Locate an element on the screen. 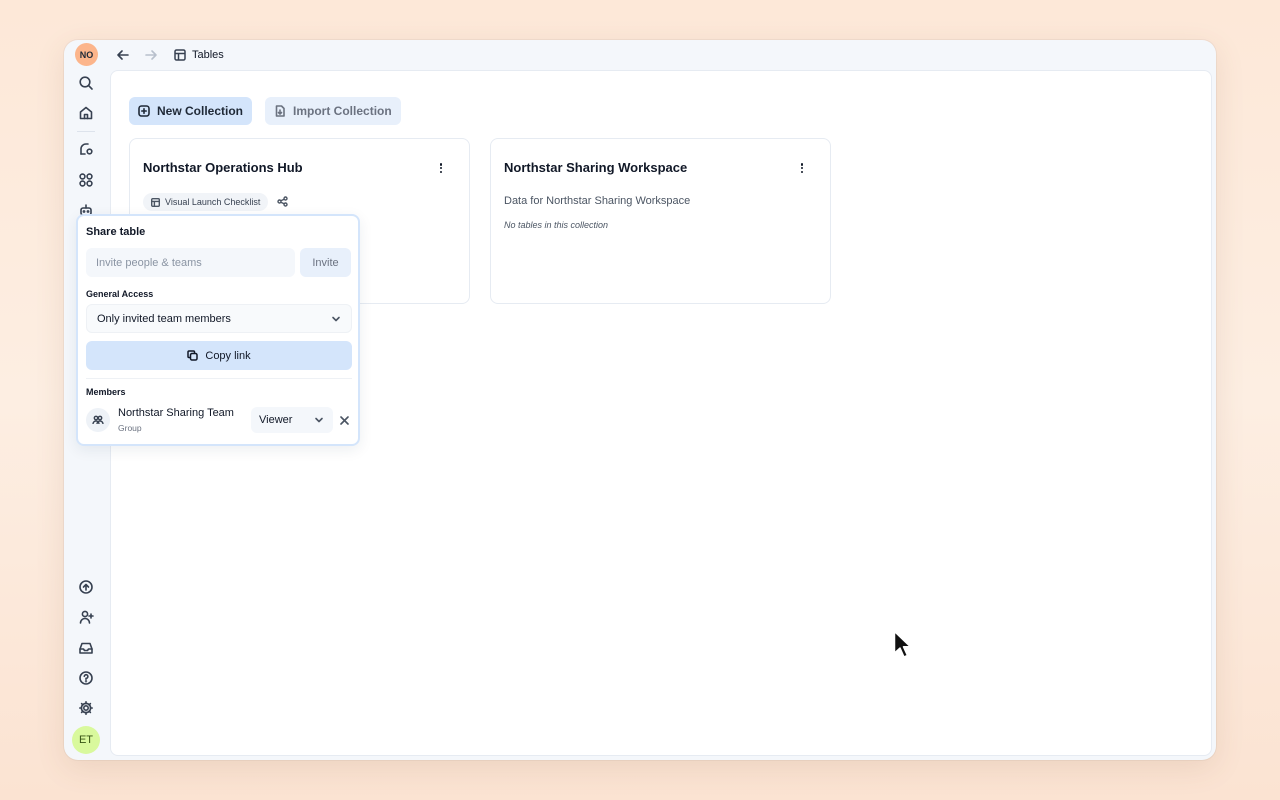 The height and width of the screenshot is (800, 1280). copy-link-button: Copy link is located at coordinates (219, 355).